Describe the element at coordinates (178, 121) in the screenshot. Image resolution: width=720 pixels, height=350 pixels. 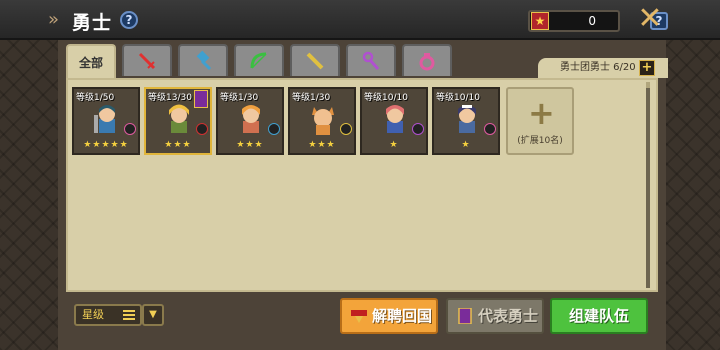
I see `hero-card-representative: 等级13/30 ★★★` at that location.